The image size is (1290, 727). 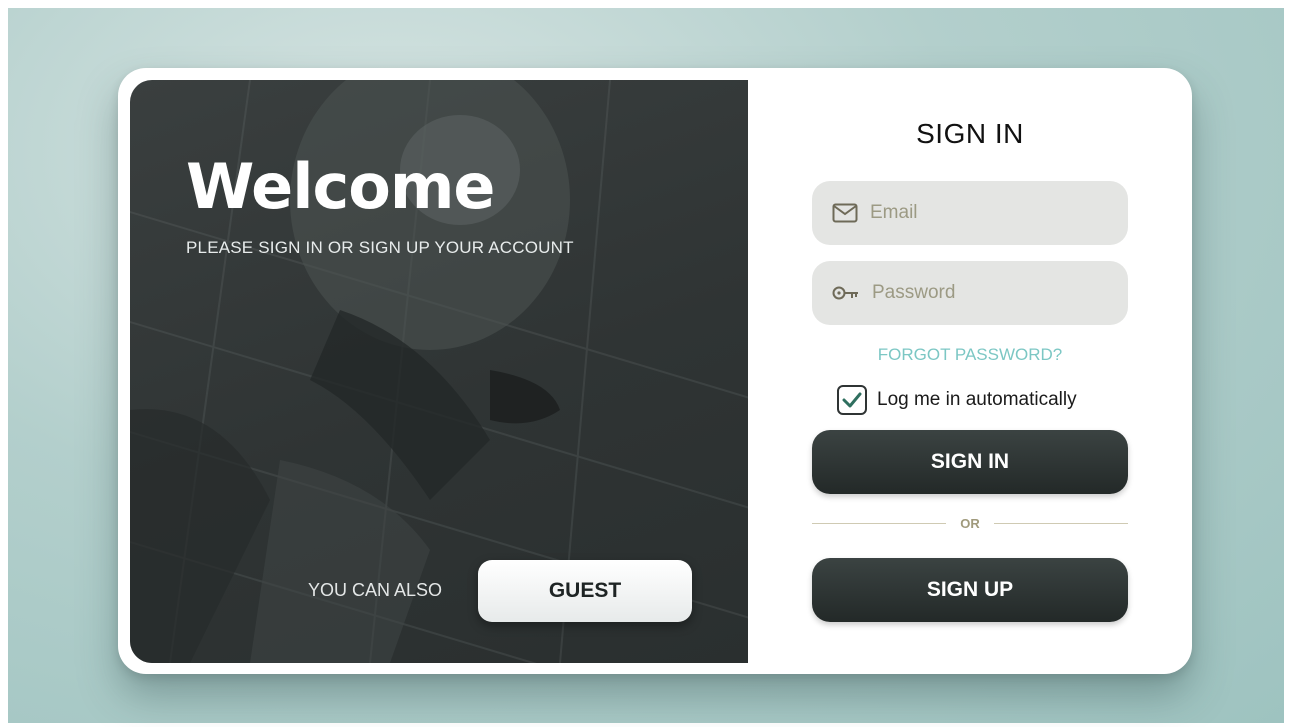 I want to click on sign-in-button: SIGN IN, so click(x=970, y=462).